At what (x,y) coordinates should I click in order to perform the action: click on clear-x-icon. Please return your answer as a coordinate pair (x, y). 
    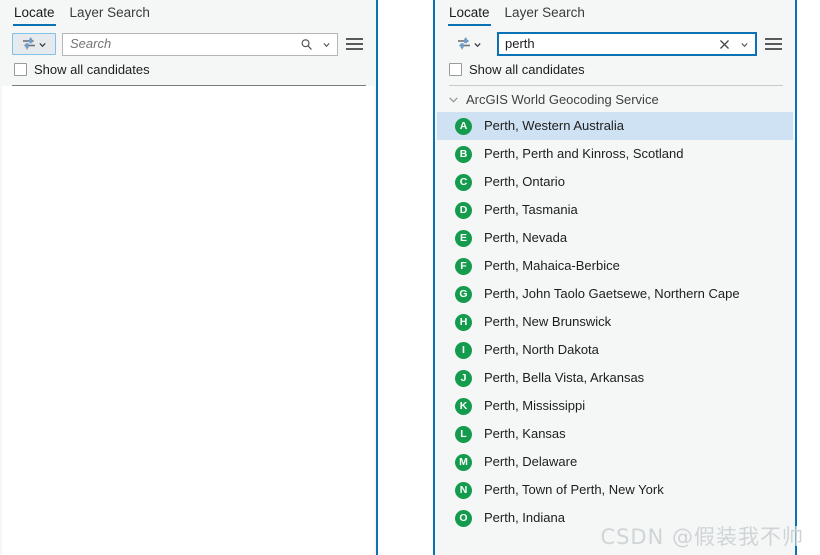
    Looking at the image, I should click on (724, 44).